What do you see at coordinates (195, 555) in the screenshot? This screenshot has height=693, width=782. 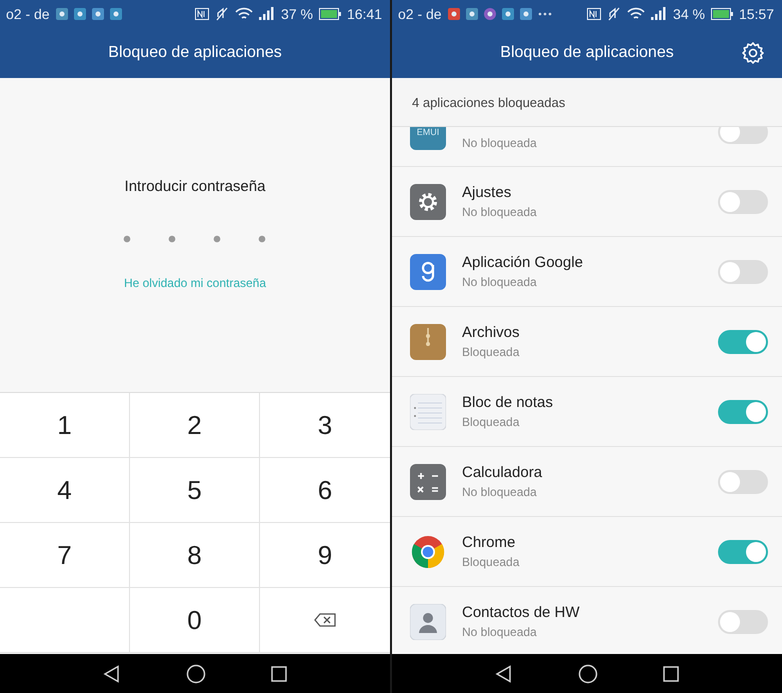 I see `keypad-key: 8` at bounding box center [195, 555].